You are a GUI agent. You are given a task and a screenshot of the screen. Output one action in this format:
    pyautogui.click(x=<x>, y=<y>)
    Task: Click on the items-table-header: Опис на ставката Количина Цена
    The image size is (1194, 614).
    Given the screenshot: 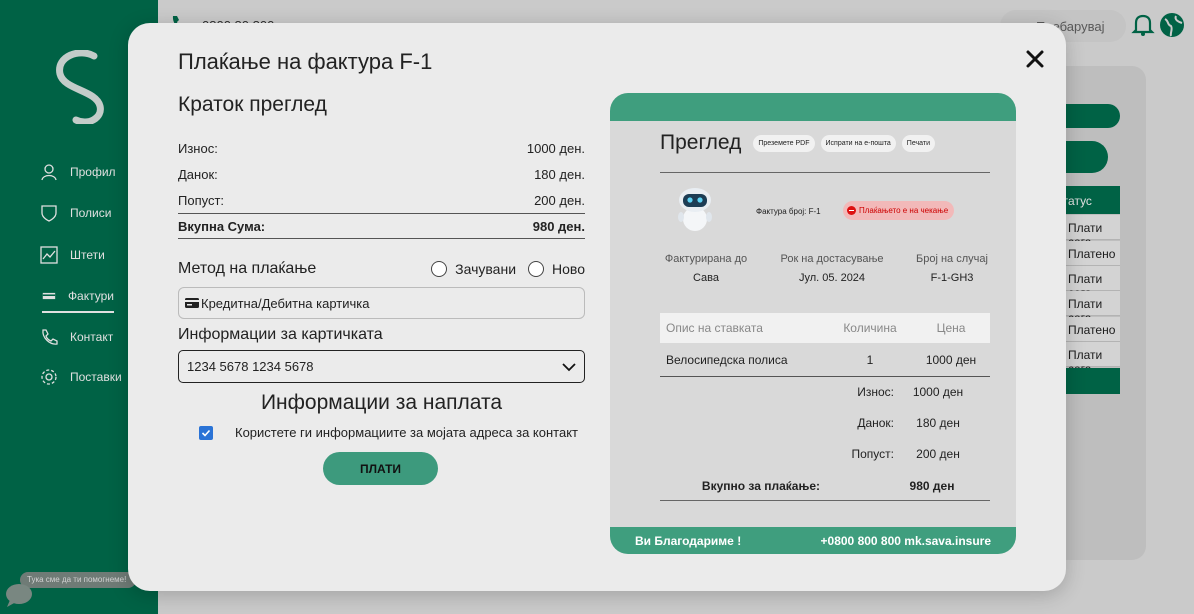 What is the action you would take?
    pyautogui.click(x=825, y=328)
    